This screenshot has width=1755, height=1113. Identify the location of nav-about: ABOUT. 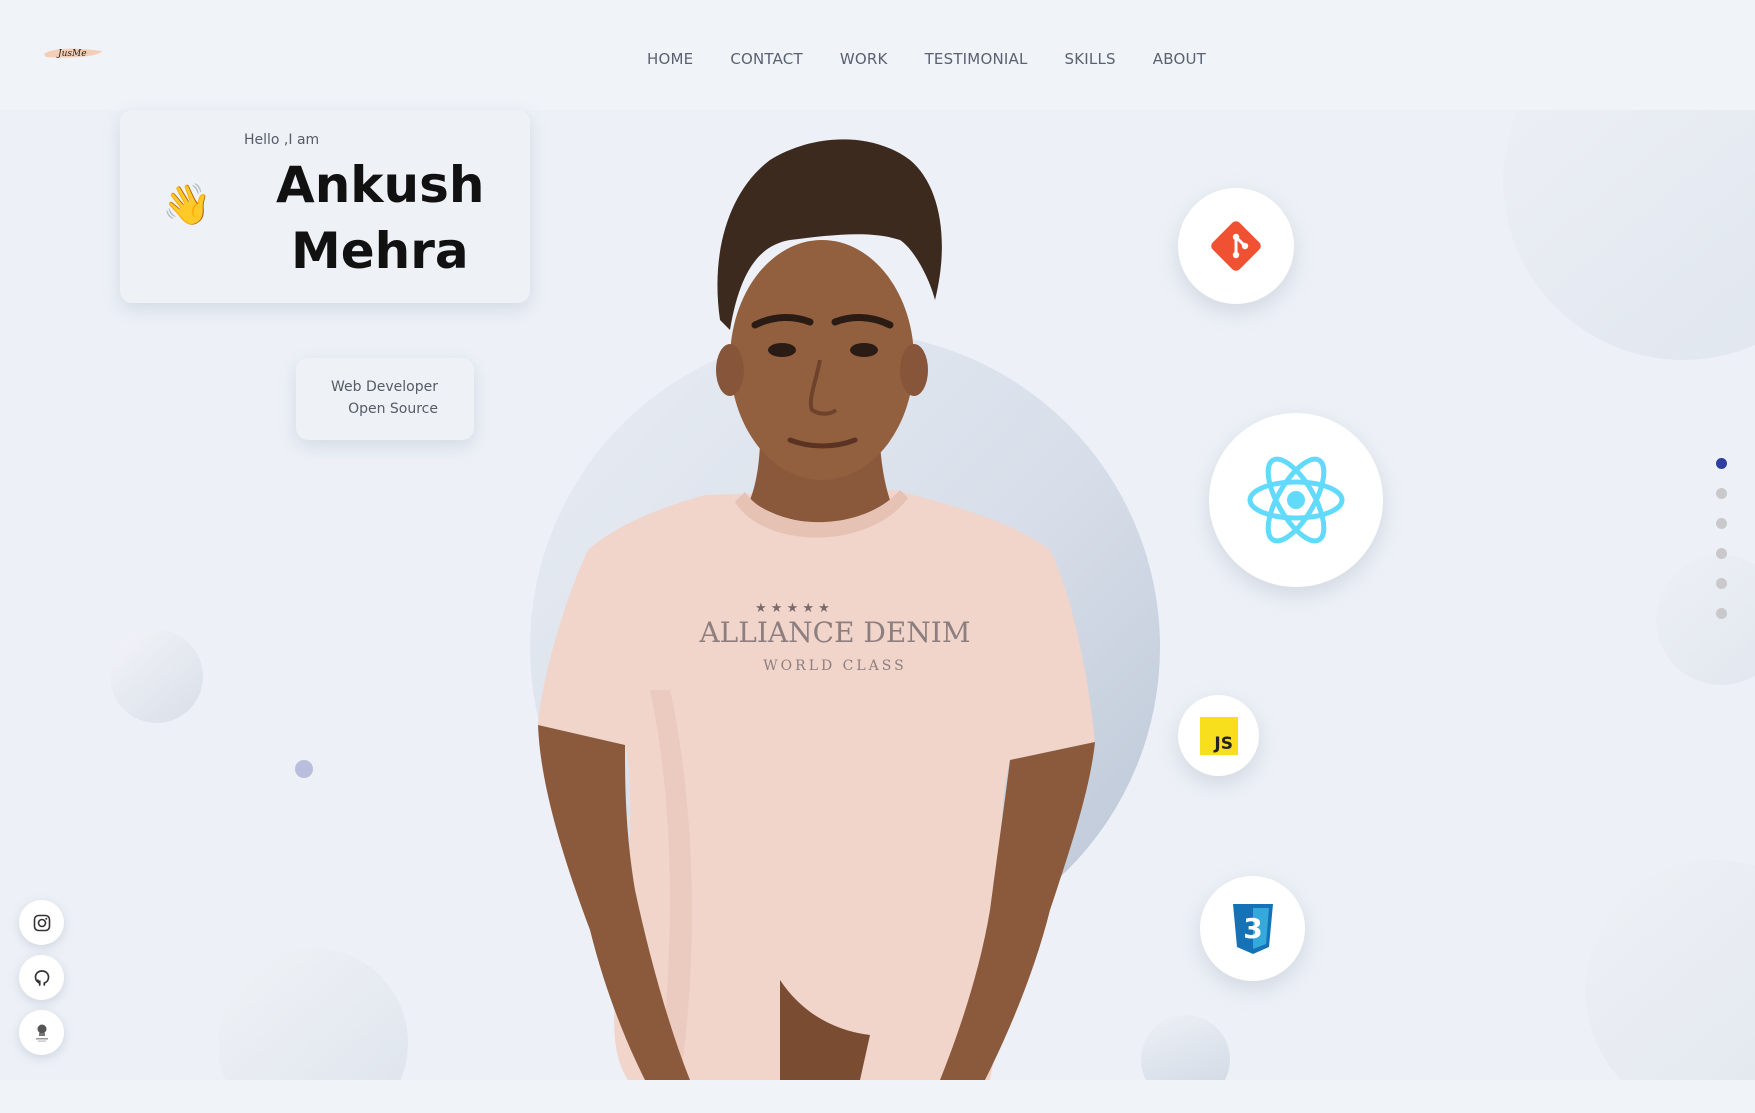
(1179, 59).